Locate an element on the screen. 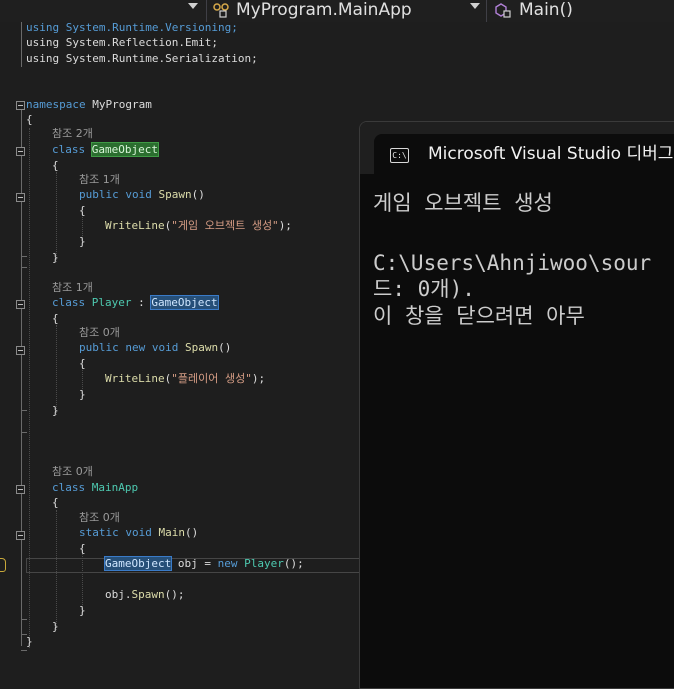 The image size is (674, 689). code-line: using System.Runtime.Versioning; is located at coordinates (132, 27).